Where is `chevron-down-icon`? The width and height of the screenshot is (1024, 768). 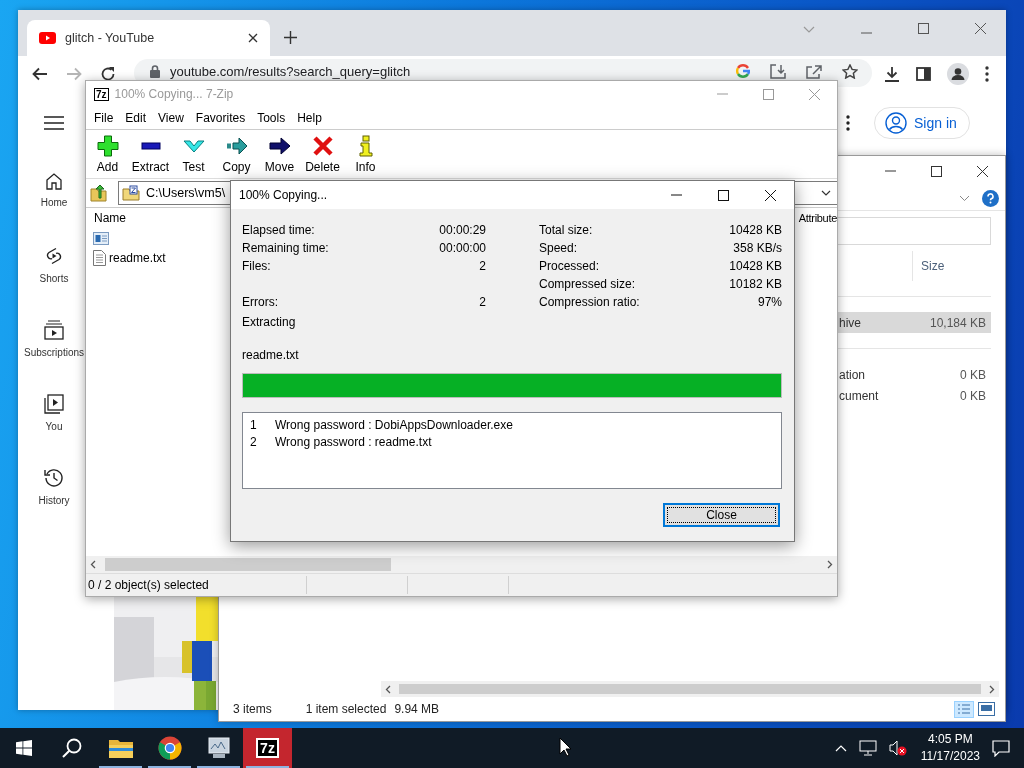 chevron-down-icon is located at coordinates (964, 198).